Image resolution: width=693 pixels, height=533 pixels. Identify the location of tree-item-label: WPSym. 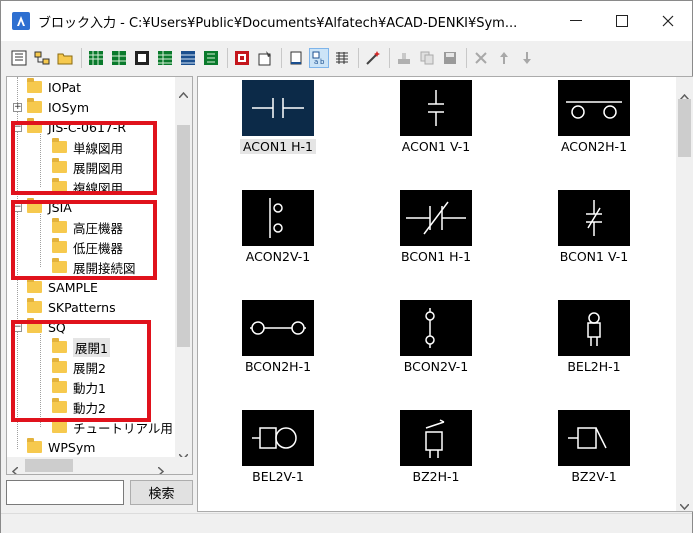
(72, 447).